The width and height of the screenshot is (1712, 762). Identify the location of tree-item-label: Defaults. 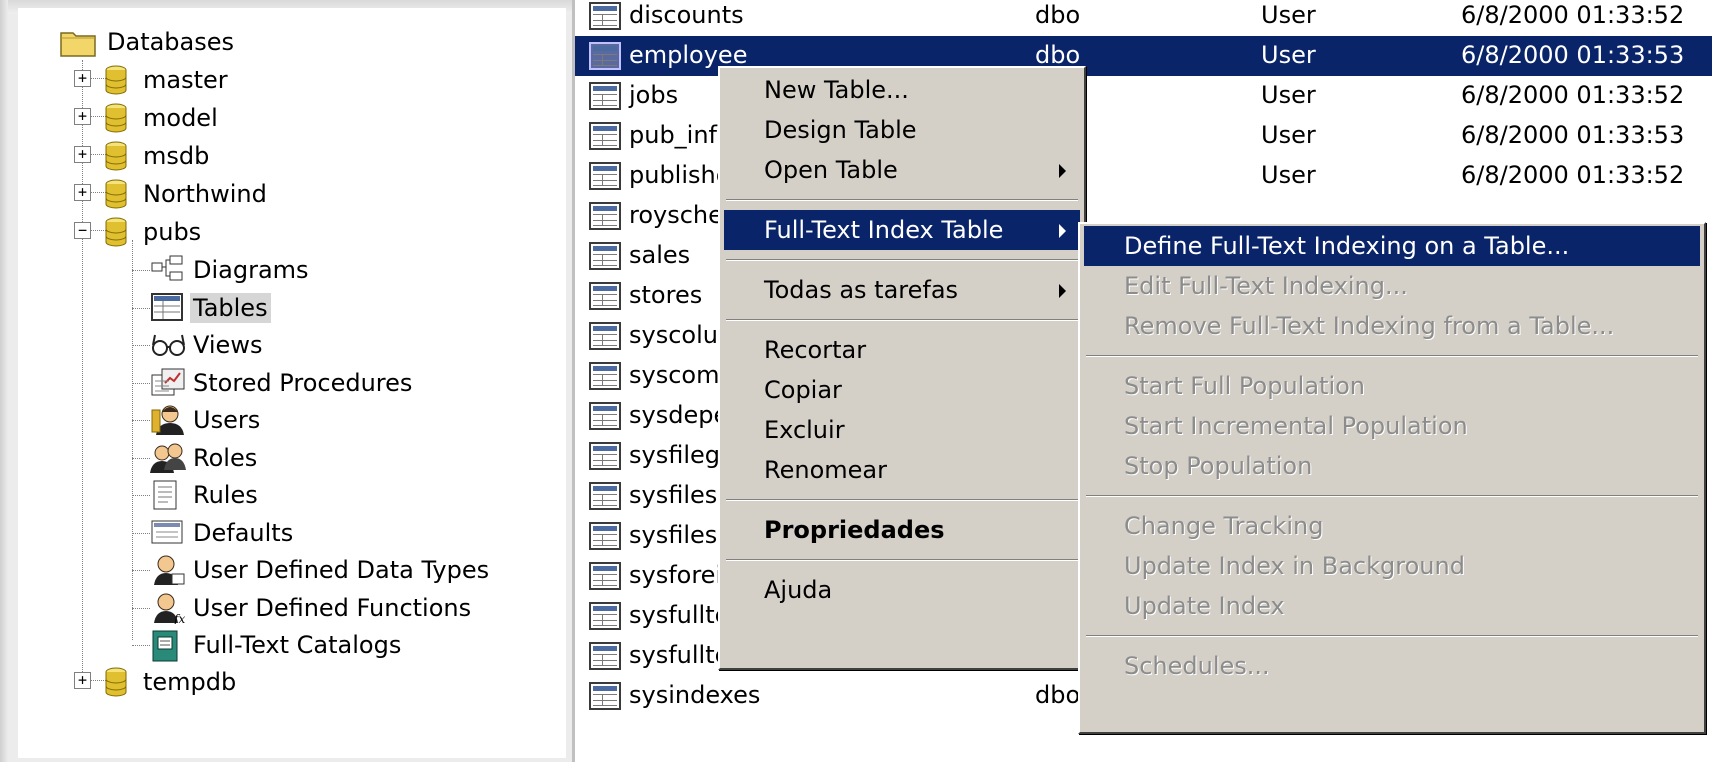
(243, 532).